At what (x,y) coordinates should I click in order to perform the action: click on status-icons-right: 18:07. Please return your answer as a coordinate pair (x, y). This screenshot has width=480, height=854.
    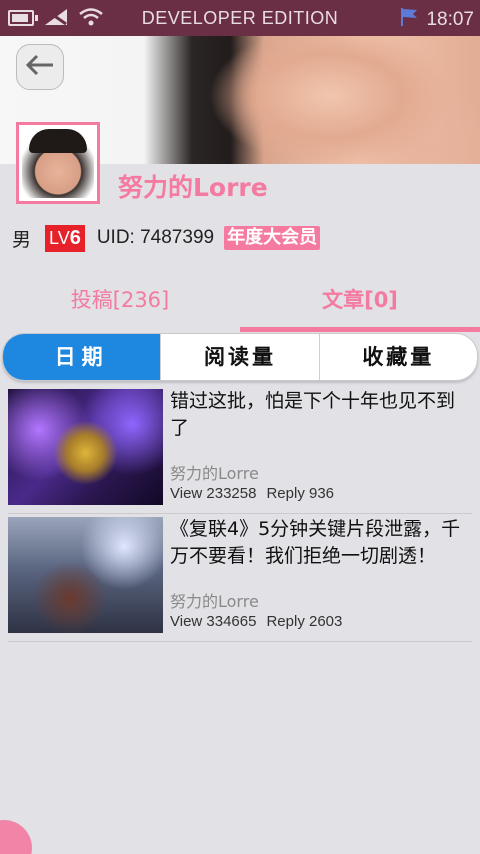
    Looking at the image, I should click on (437, 20).